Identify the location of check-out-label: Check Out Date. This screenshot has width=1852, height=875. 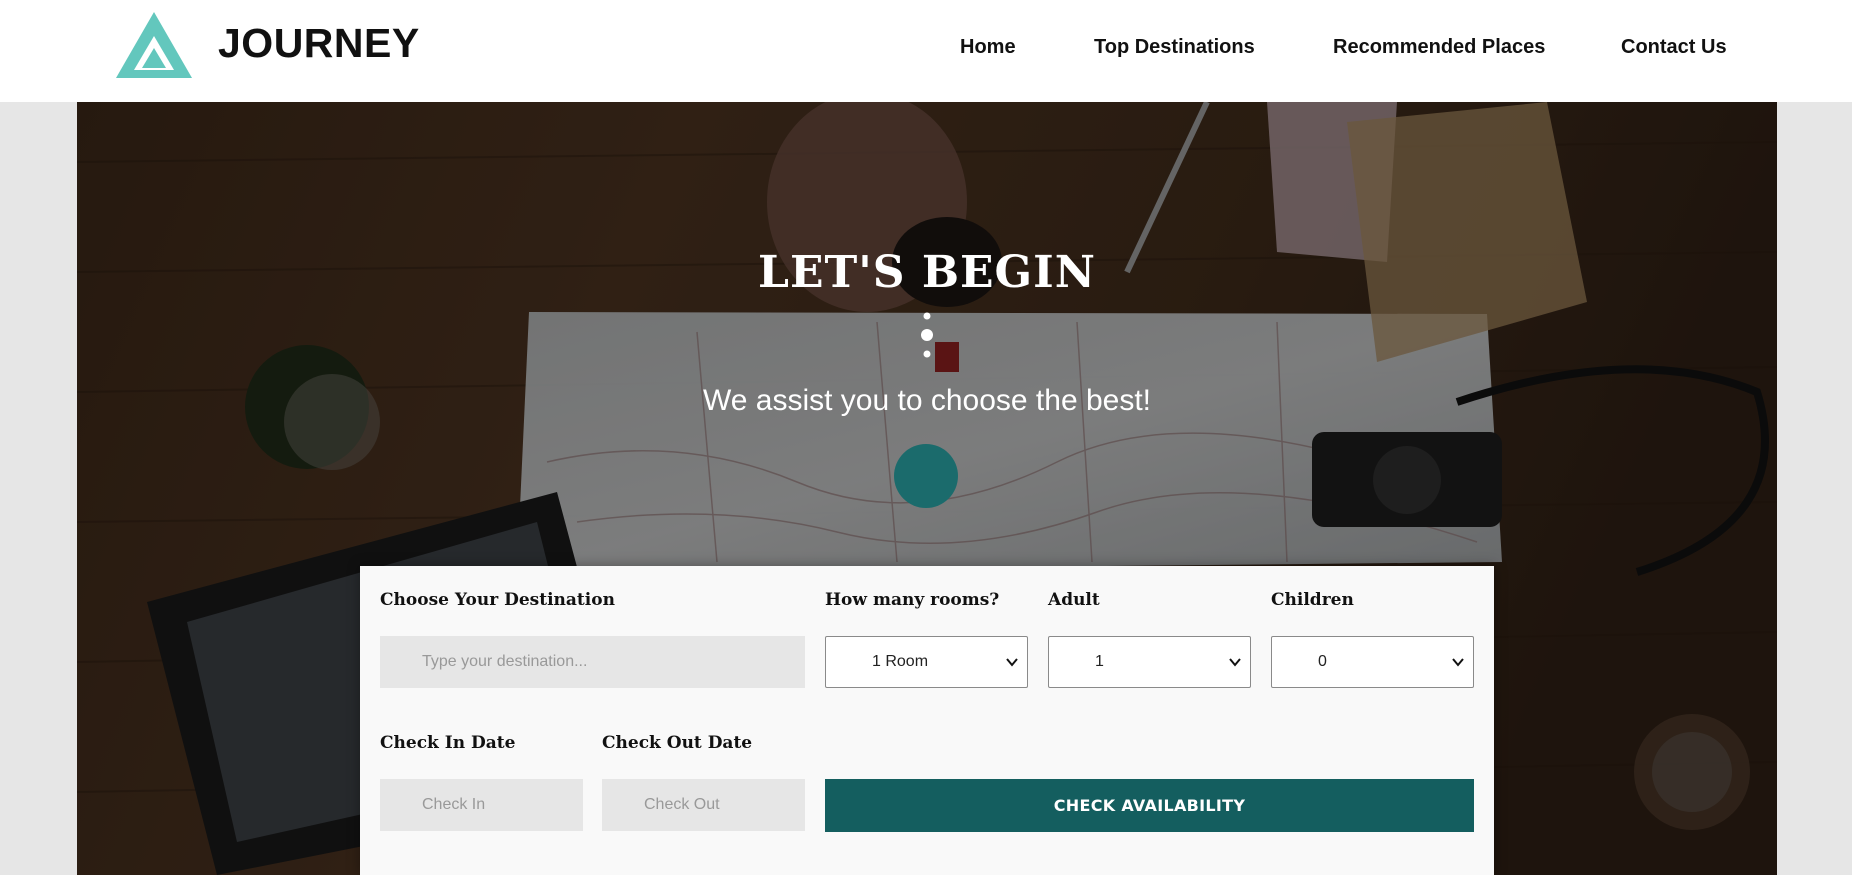
(677, 743).